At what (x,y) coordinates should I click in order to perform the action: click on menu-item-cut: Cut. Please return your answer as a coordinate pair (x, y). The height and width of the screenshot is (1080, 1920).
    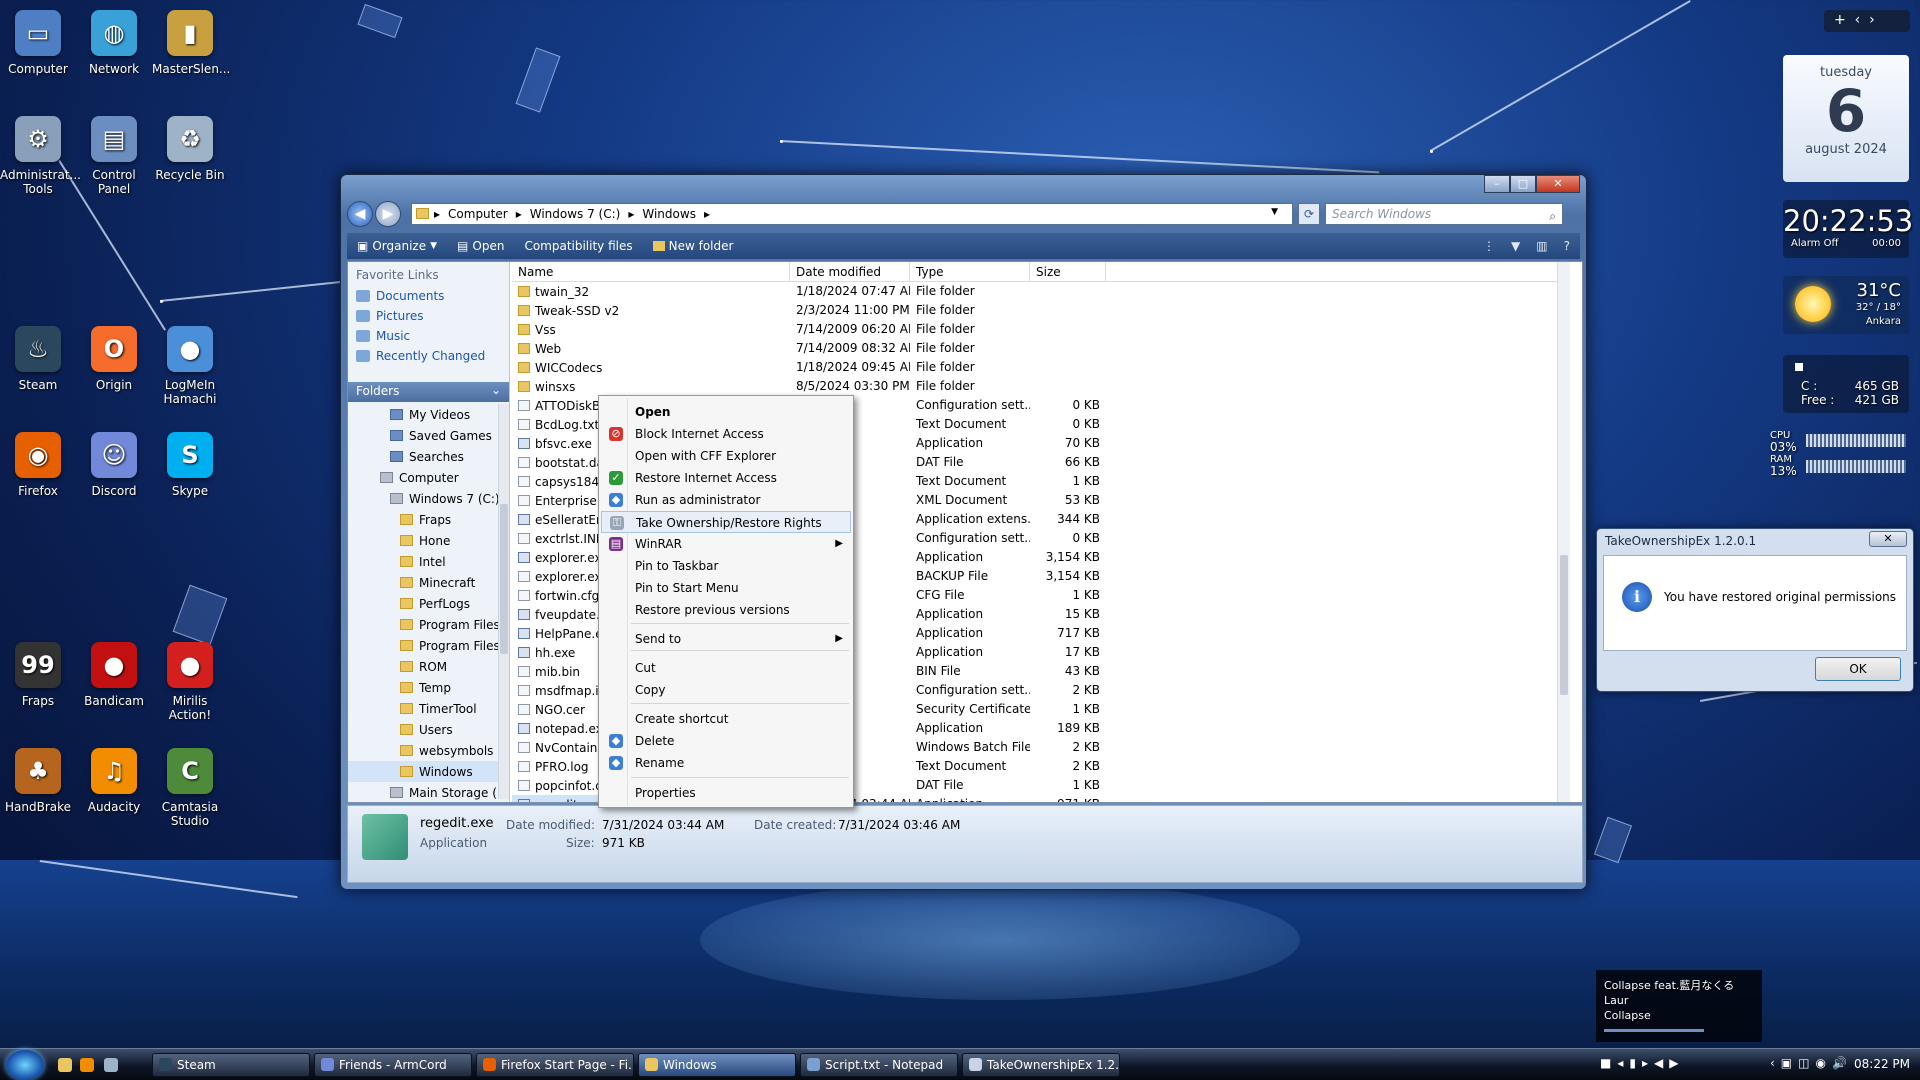
    Looking at the image, I should click on (726, 668).